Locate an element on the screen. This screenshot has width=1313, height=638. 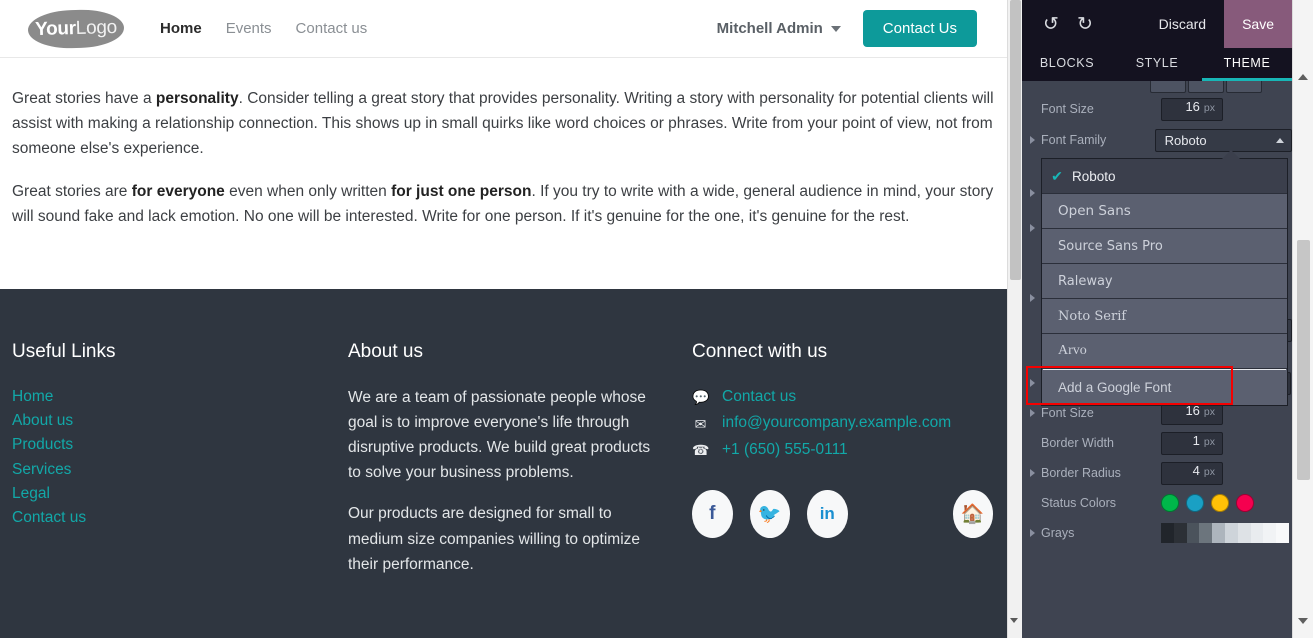
border-width-unit: px is located at coordinates (1209, 441).